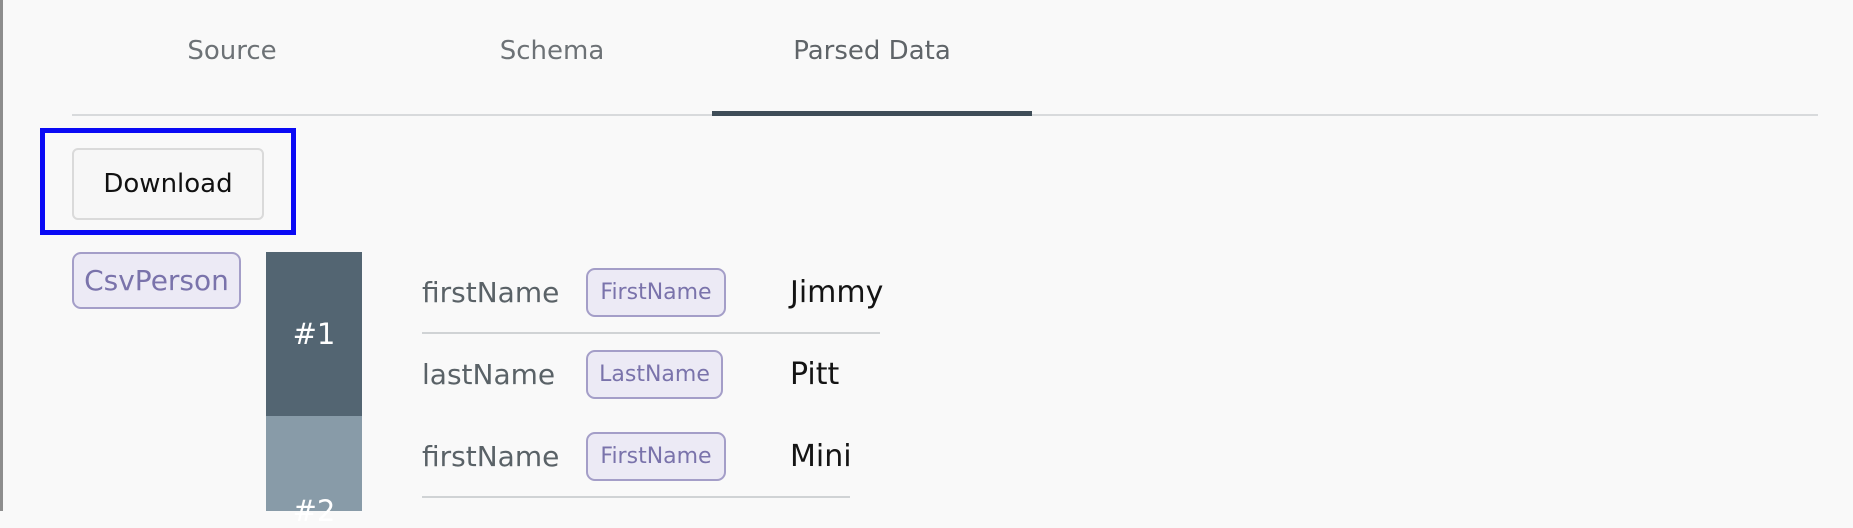  Describe the element at coordinates (552, 58) in the screenshot. I see `tab-schema: Schema` at that location.